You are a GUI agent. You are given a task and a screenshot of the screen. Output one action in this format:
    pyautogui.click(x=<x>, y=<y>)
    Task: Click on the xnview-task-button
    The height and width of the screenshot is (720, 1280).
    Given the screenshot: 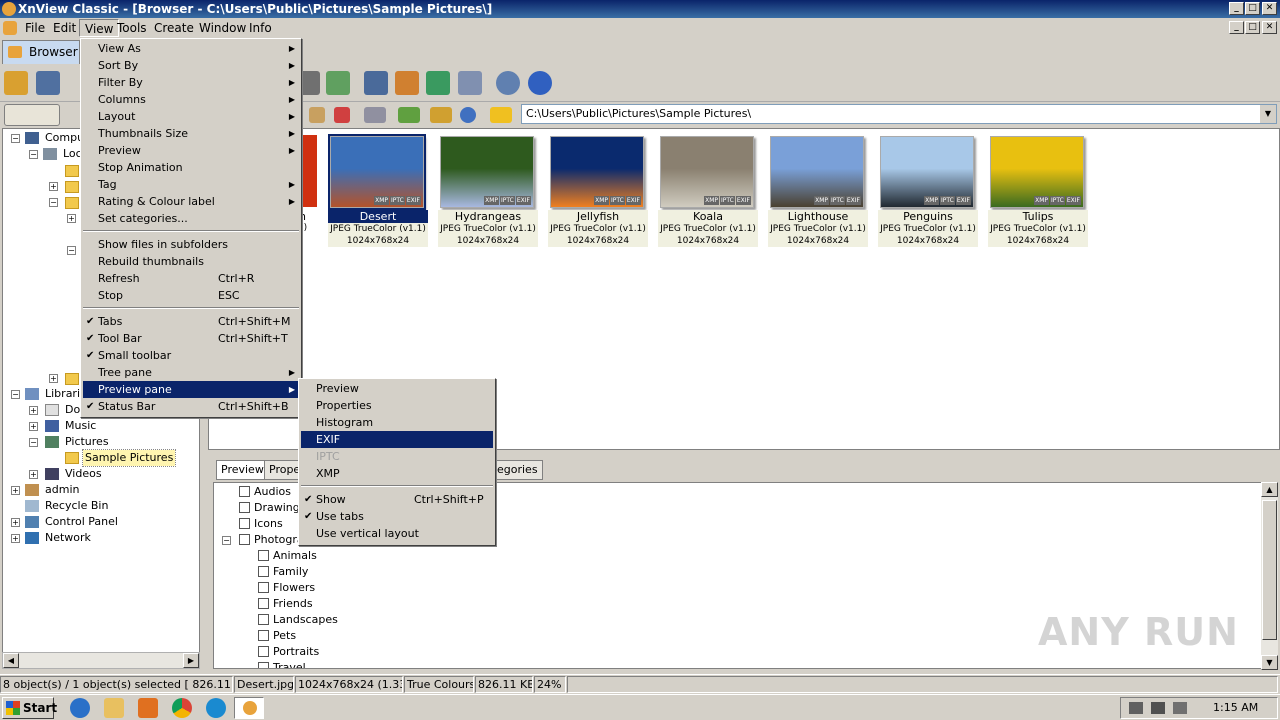 What is the action you would take?
    pyautogui.click(x=249, y=708)
    